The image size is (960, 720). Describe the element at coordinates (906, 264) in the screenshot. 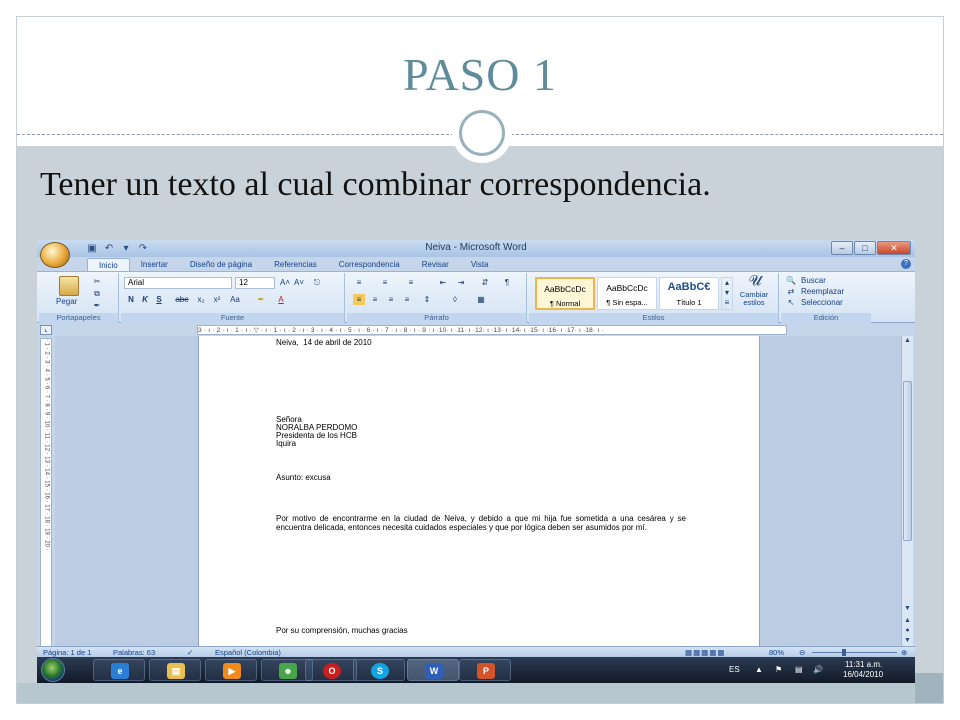

I see `help-icon: ?` at that location.